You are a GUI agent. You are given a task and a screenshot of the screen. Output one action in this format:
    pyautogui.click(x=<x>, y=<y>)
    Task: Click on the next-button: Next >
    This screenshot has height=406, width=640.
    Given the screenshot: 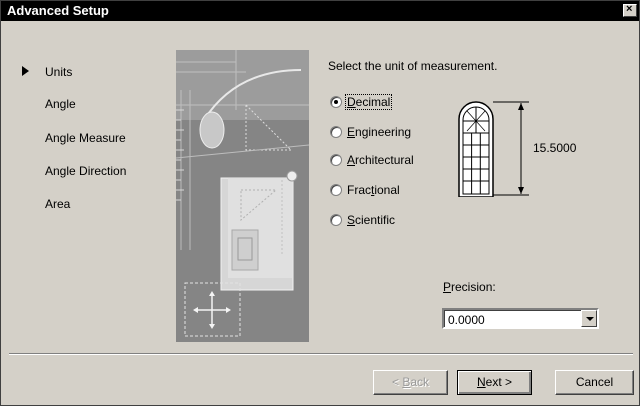 What is the action you would take?
    pyautogui.click(x=494, y=382)
    